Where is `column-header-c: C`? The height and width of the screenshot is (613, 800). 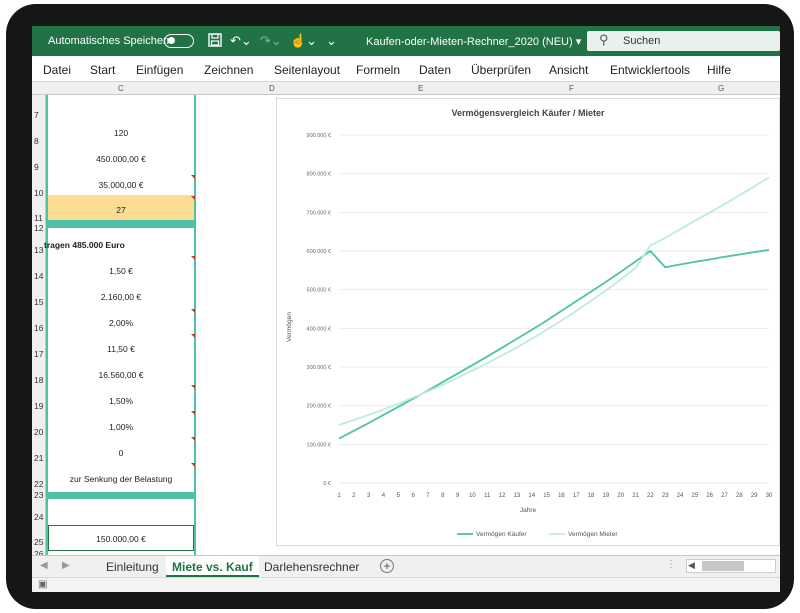 column-header-c: C is located at coordinates (121, 88).